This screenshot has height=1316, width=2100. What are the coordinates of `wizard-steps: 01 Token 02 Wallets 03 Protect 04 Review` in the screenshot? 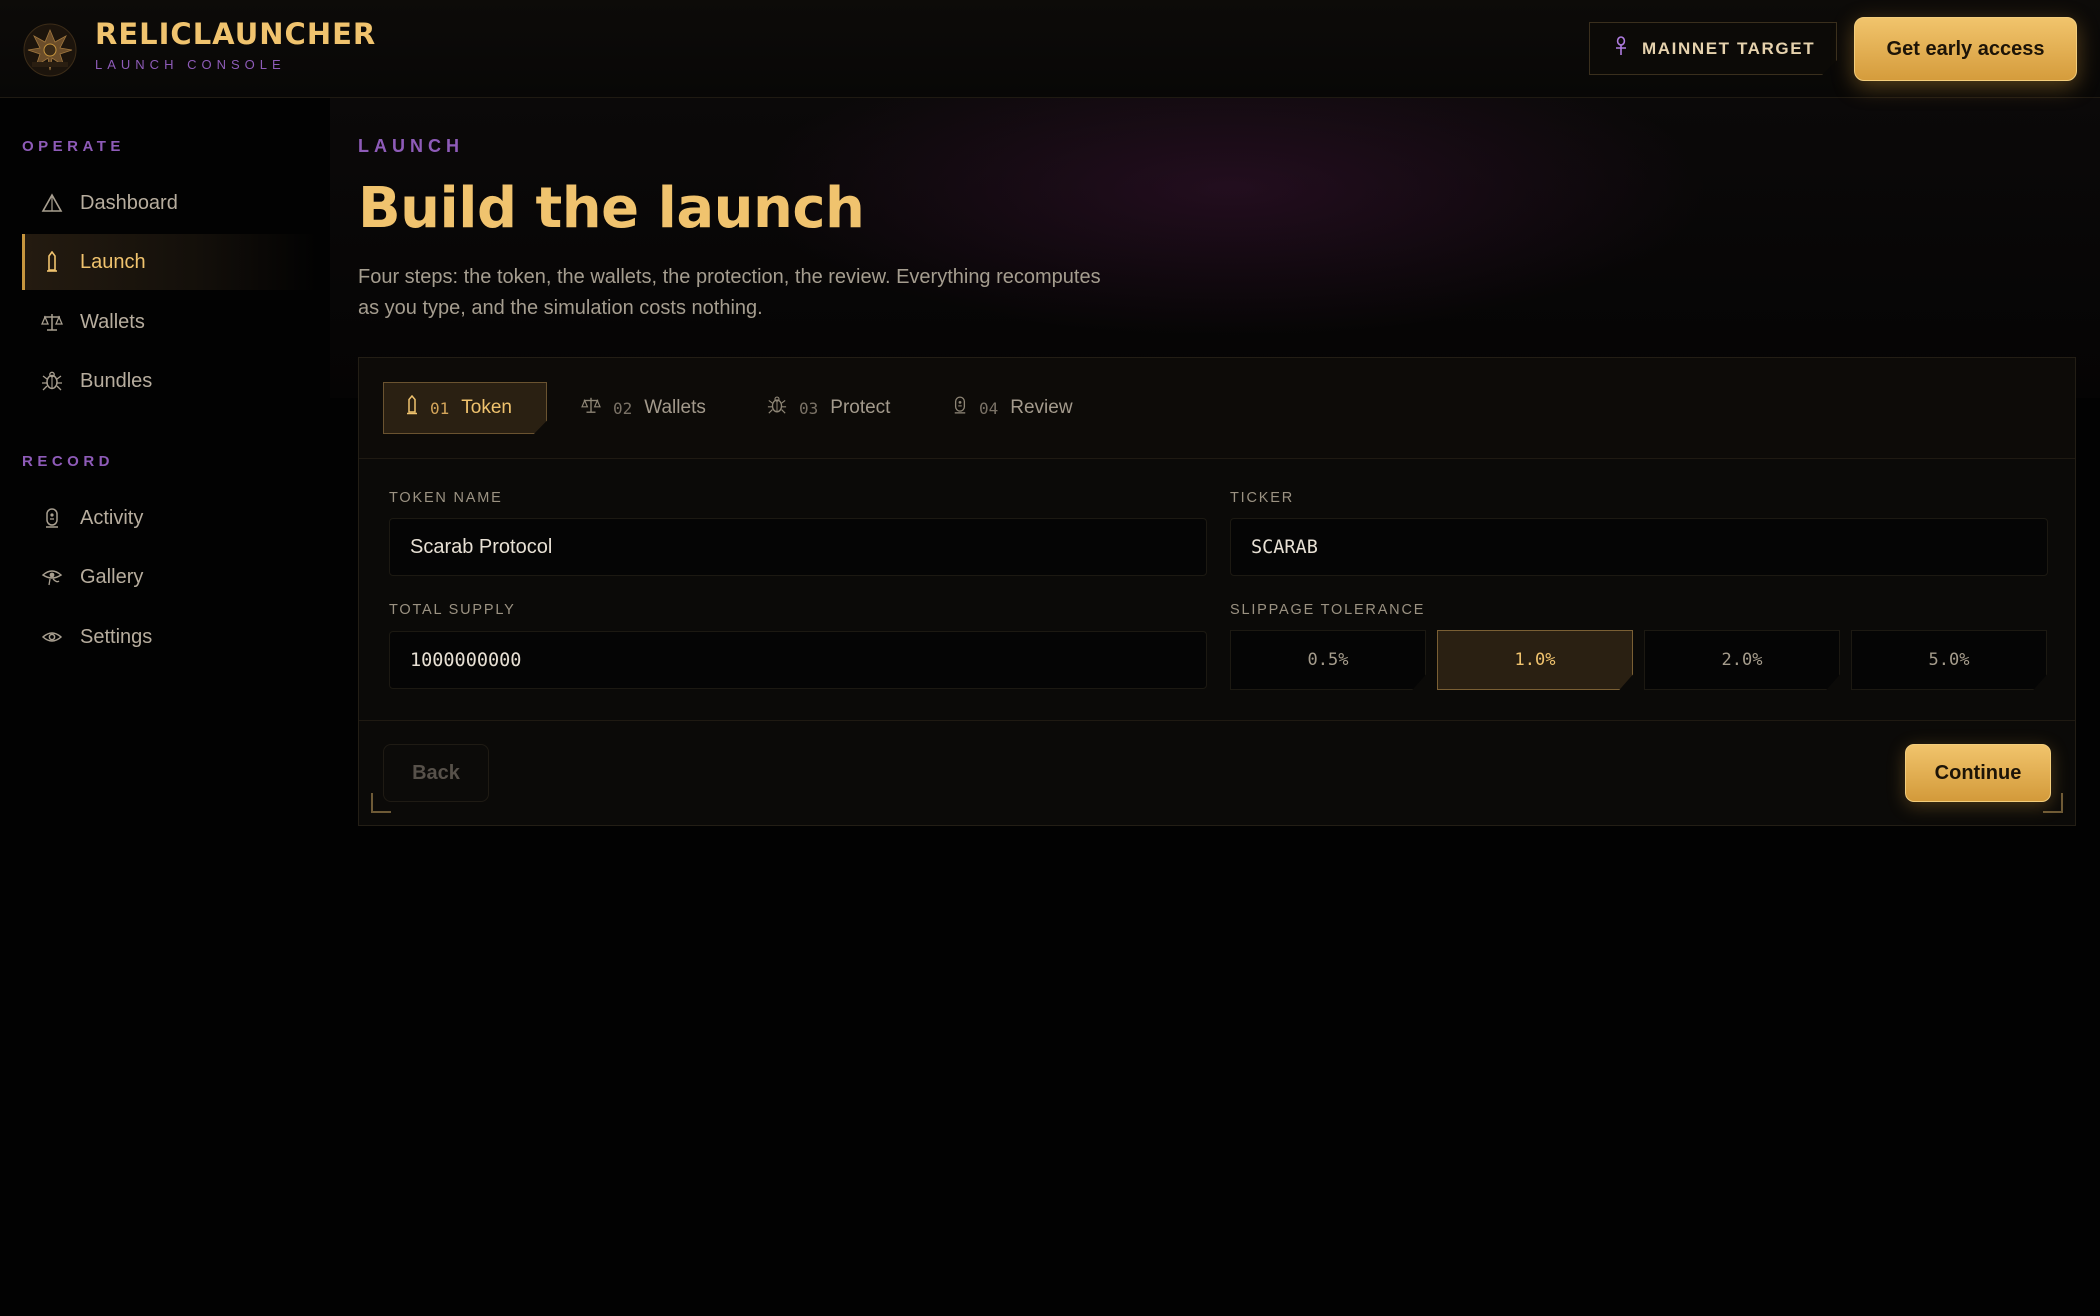 It's located at (1217, 408).